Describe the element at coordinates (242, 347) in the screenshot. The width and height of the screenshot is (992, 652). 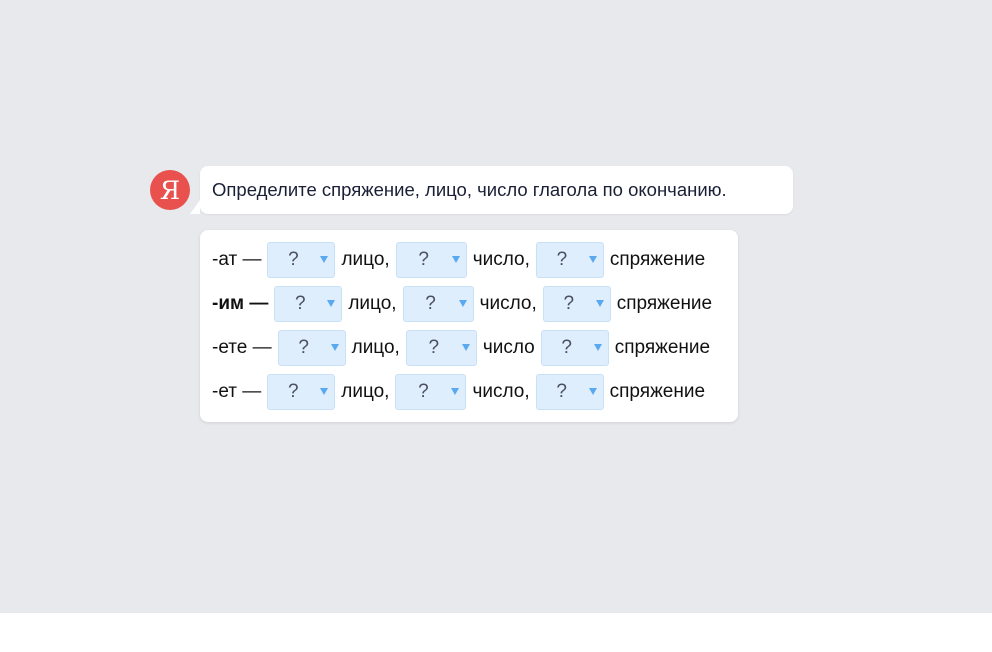
I see `ending-label: -ете —` at that location.